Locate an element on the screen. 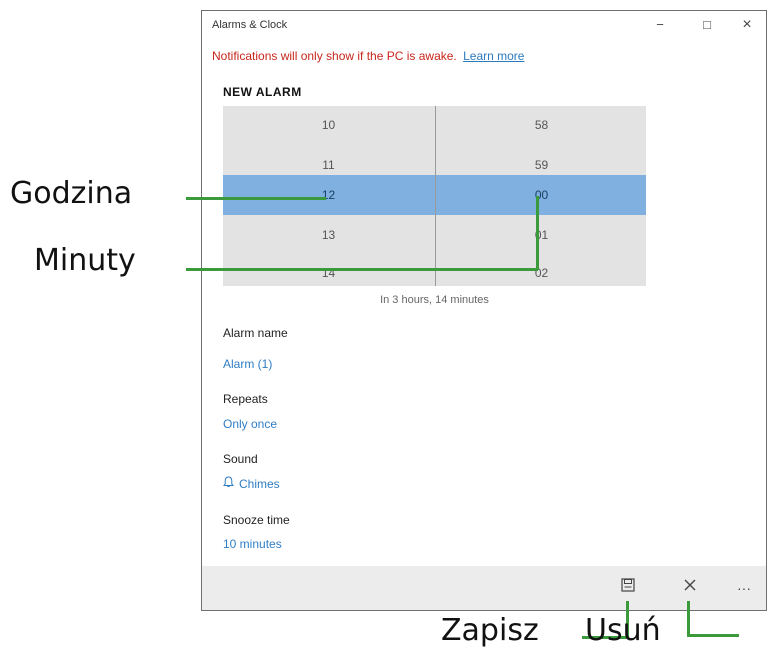 The height and width of the screenshot is (654, 768). delete-callout-label: Usuń is located at coordinates (623, 630).